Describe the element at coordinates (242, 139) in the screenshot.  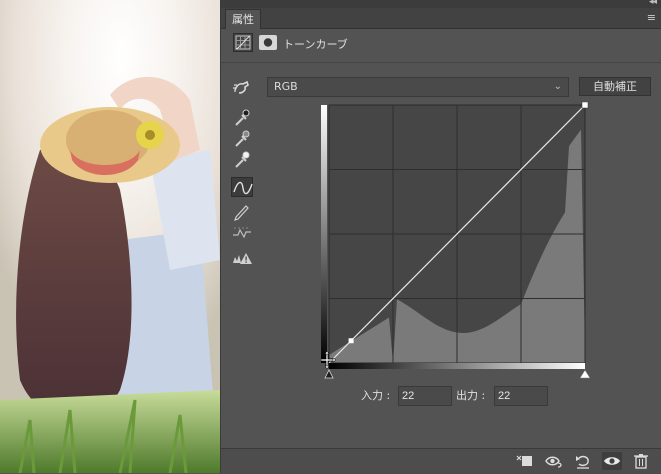
I see `gray-point-eyedropper-icon` at that location.